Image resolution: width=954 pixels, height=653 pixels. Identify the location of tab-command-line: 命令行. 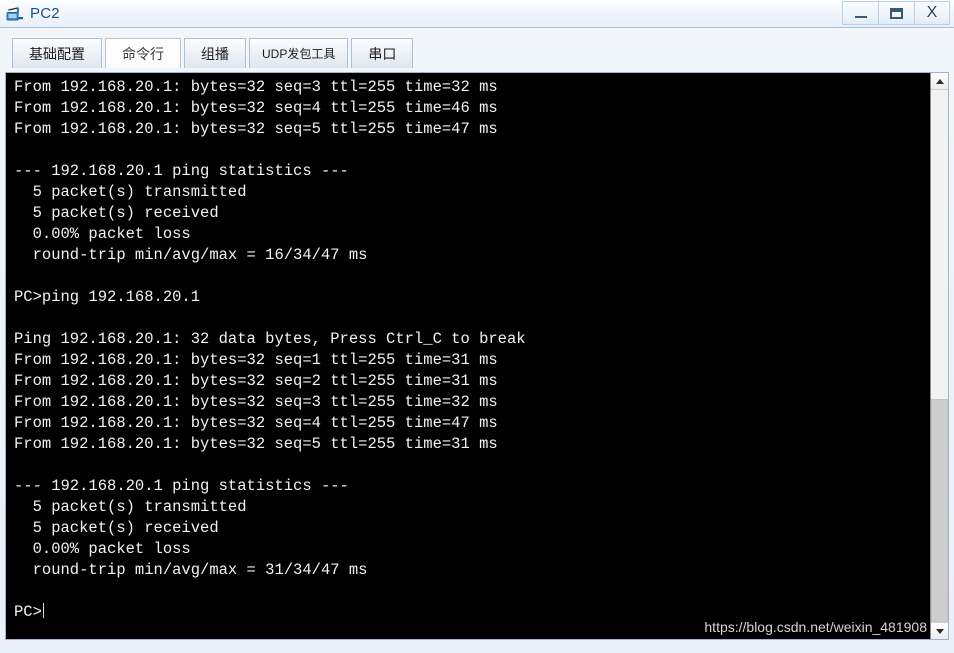
(143, 53).